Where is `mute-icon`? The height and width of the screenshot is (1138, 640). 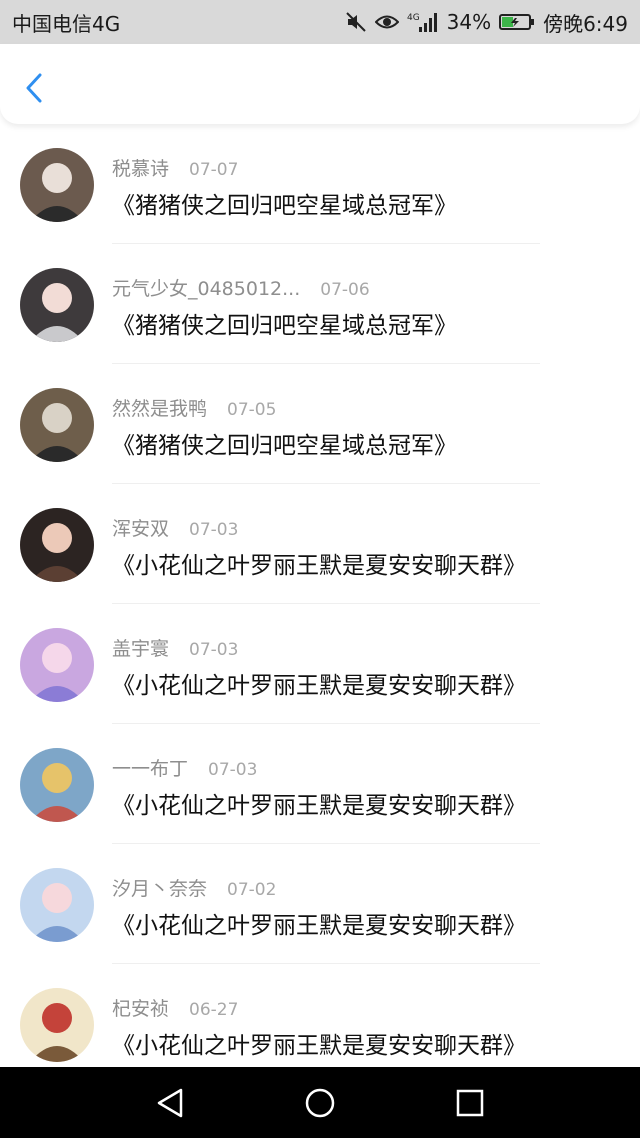 mute-icon is located at coordinates (356, 22).